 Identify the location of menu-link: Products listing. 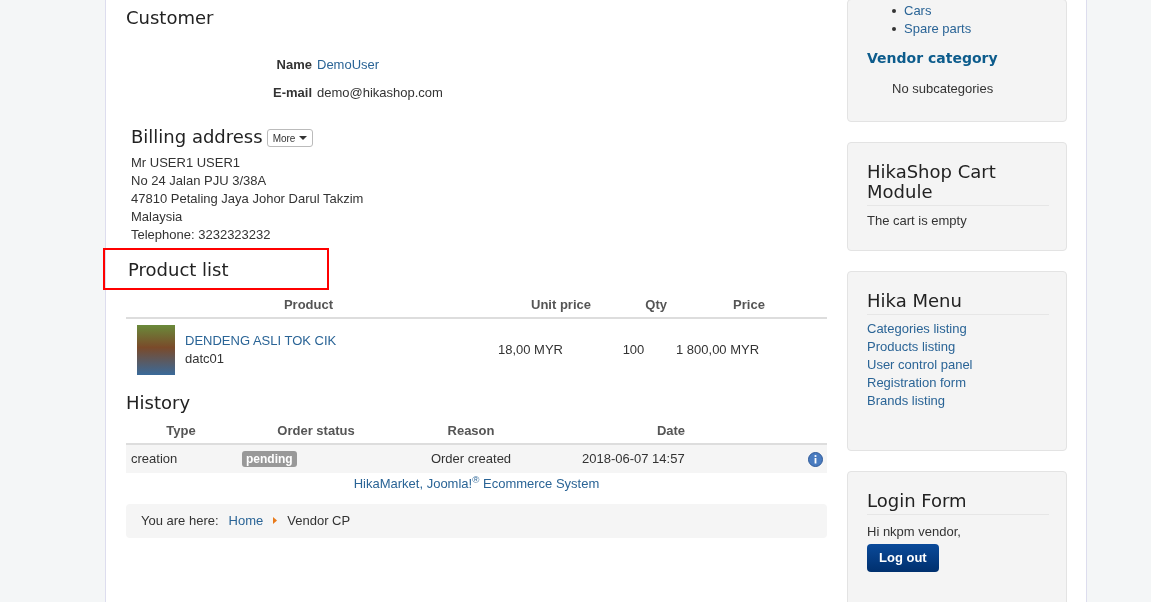
(957, 347).